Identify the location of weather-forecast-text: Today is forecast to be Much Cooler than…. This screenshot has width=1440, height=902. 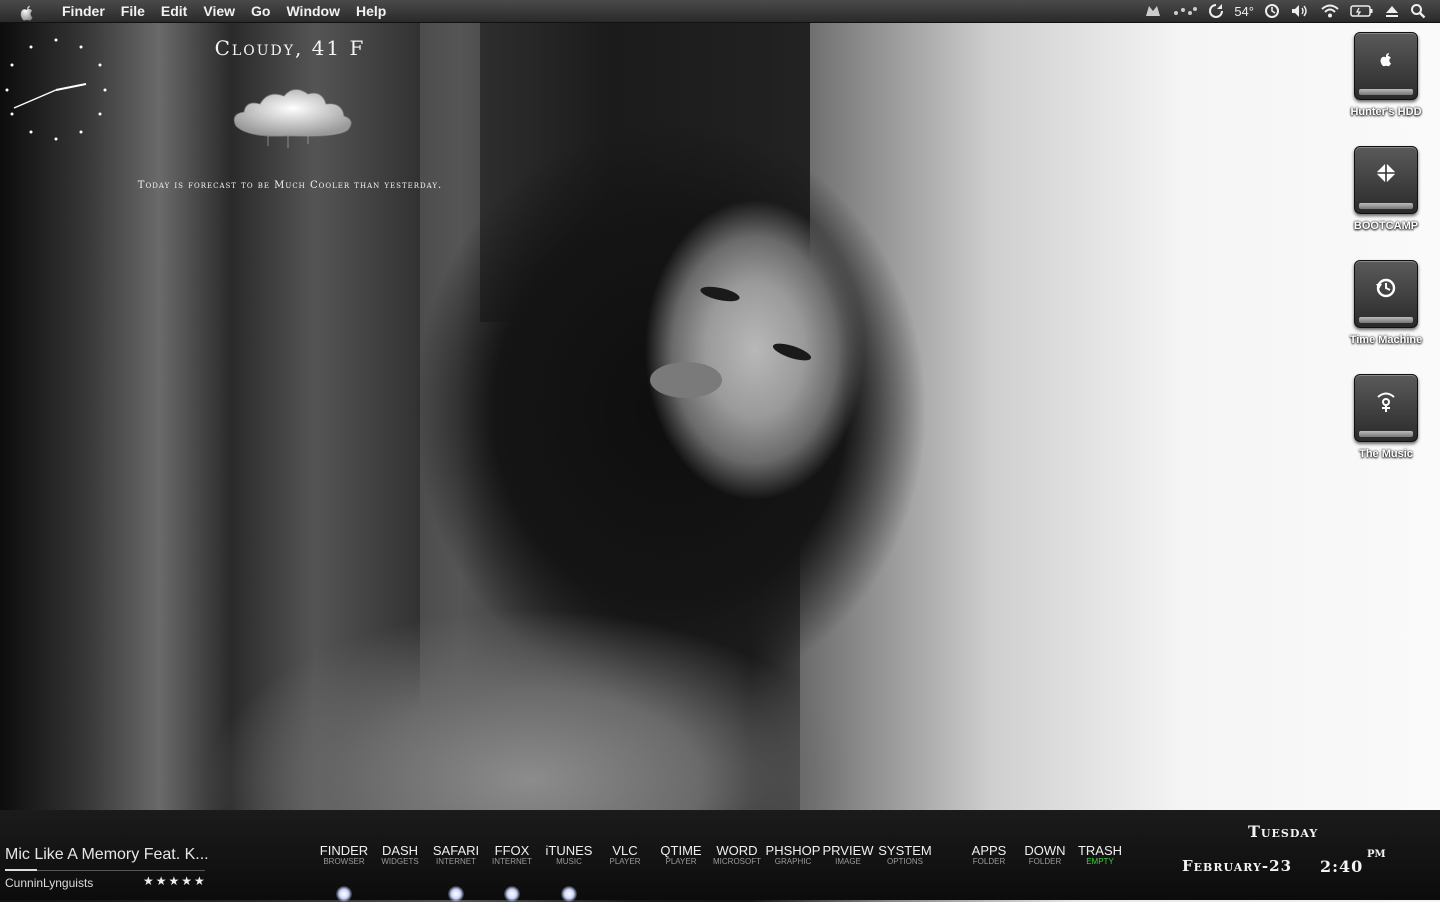
(290, 185).